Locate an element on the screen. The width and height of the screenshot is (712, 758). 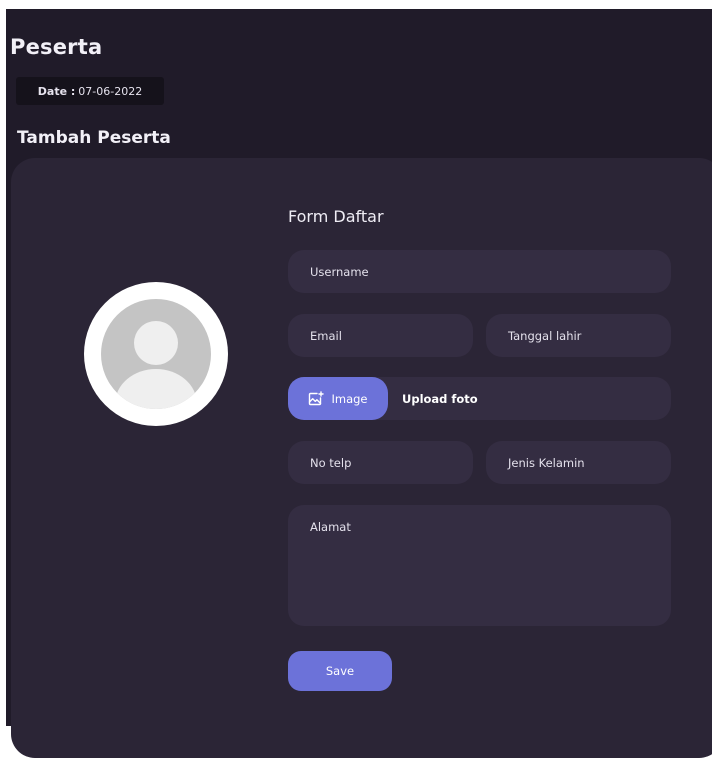
username-input: Username is located at coordinates (479, 271).